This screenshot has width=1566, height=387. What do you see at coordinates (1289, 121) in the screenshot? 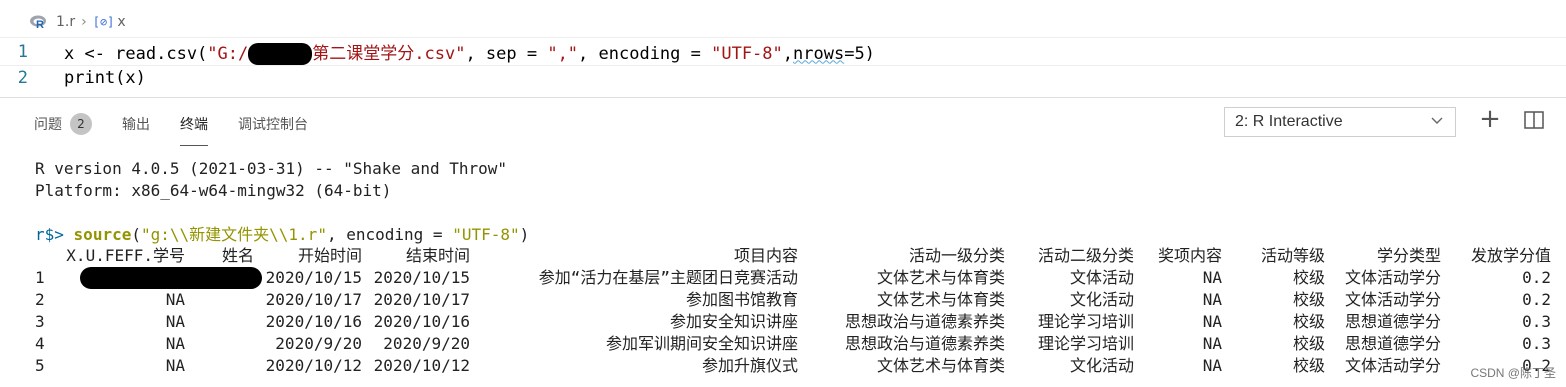
I see `terminal-select-value: 2: R Interactive` at bounding box center [1289, 121].